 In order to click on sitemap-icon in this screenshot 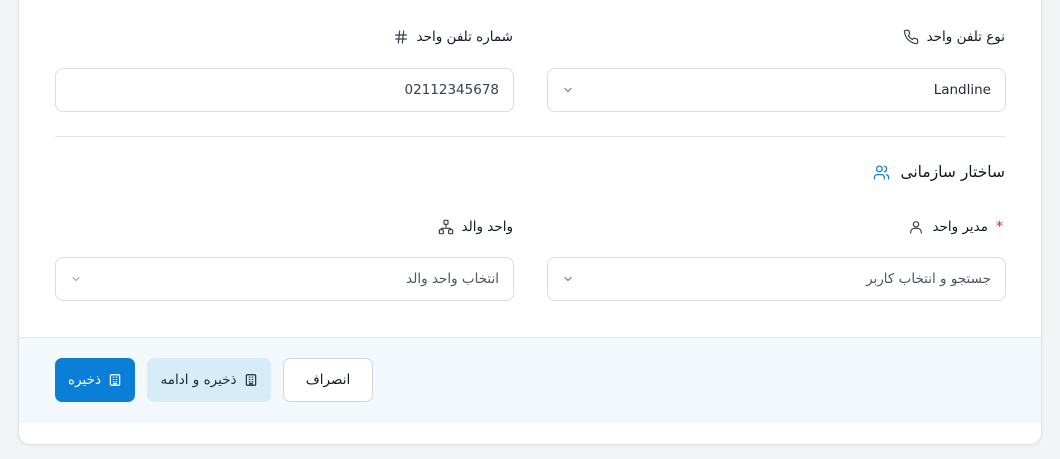, I will do `click(445, 227)`.